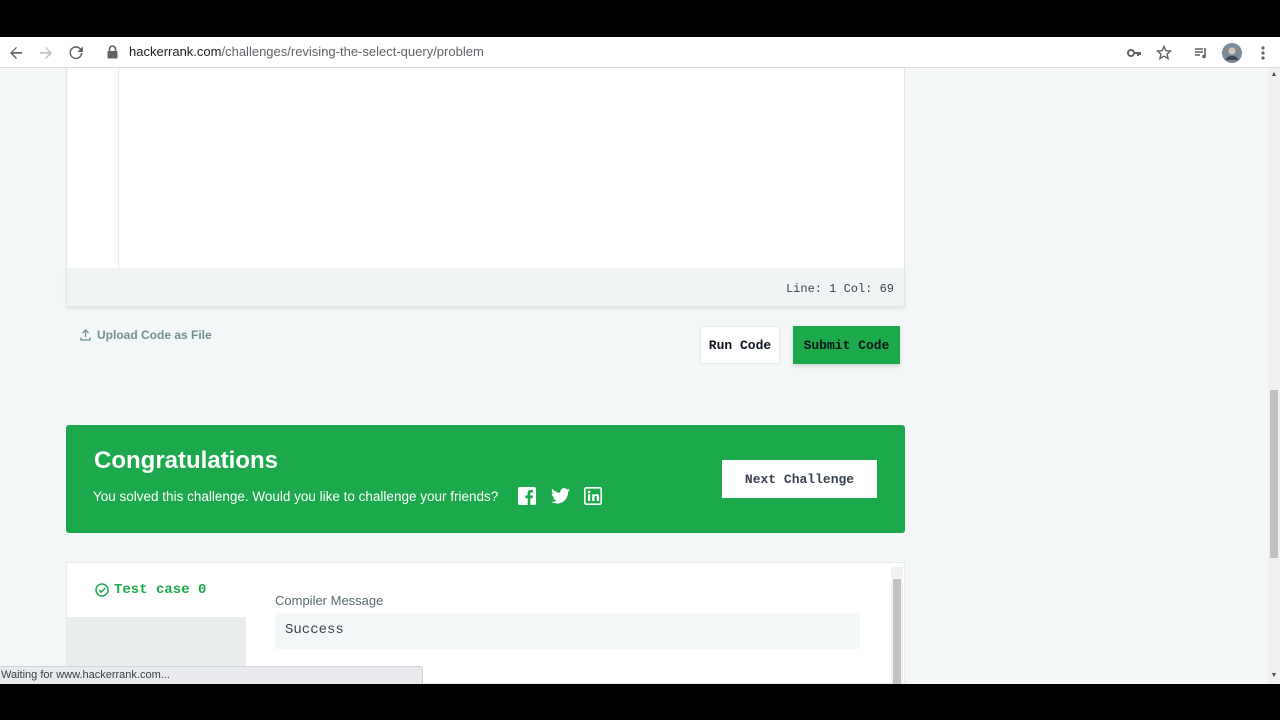 Image resolution: width=1280 pixels, height=720 pixels. Describe the element at coordinates (1232, 53) in the screenshot. I see `avatar-icon` at that location.